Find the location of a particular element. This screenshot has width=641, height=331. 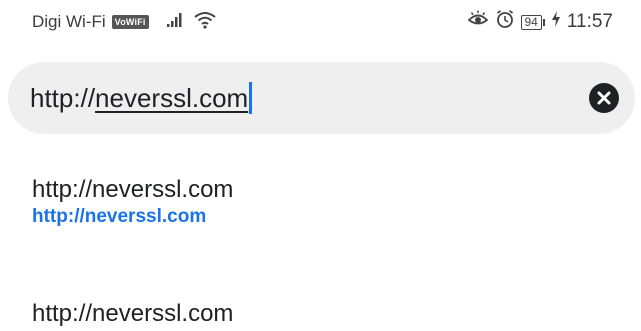

eye-comfort-icon is located at coordinates (478, 22).